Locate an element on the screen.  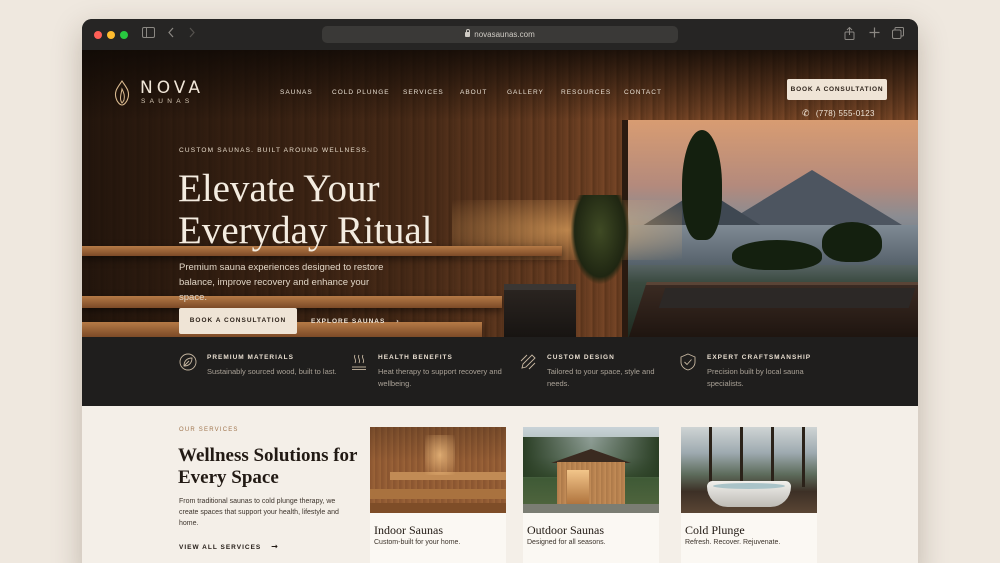
nav-item-services: SERVICES is located at coordinates (423, 92).